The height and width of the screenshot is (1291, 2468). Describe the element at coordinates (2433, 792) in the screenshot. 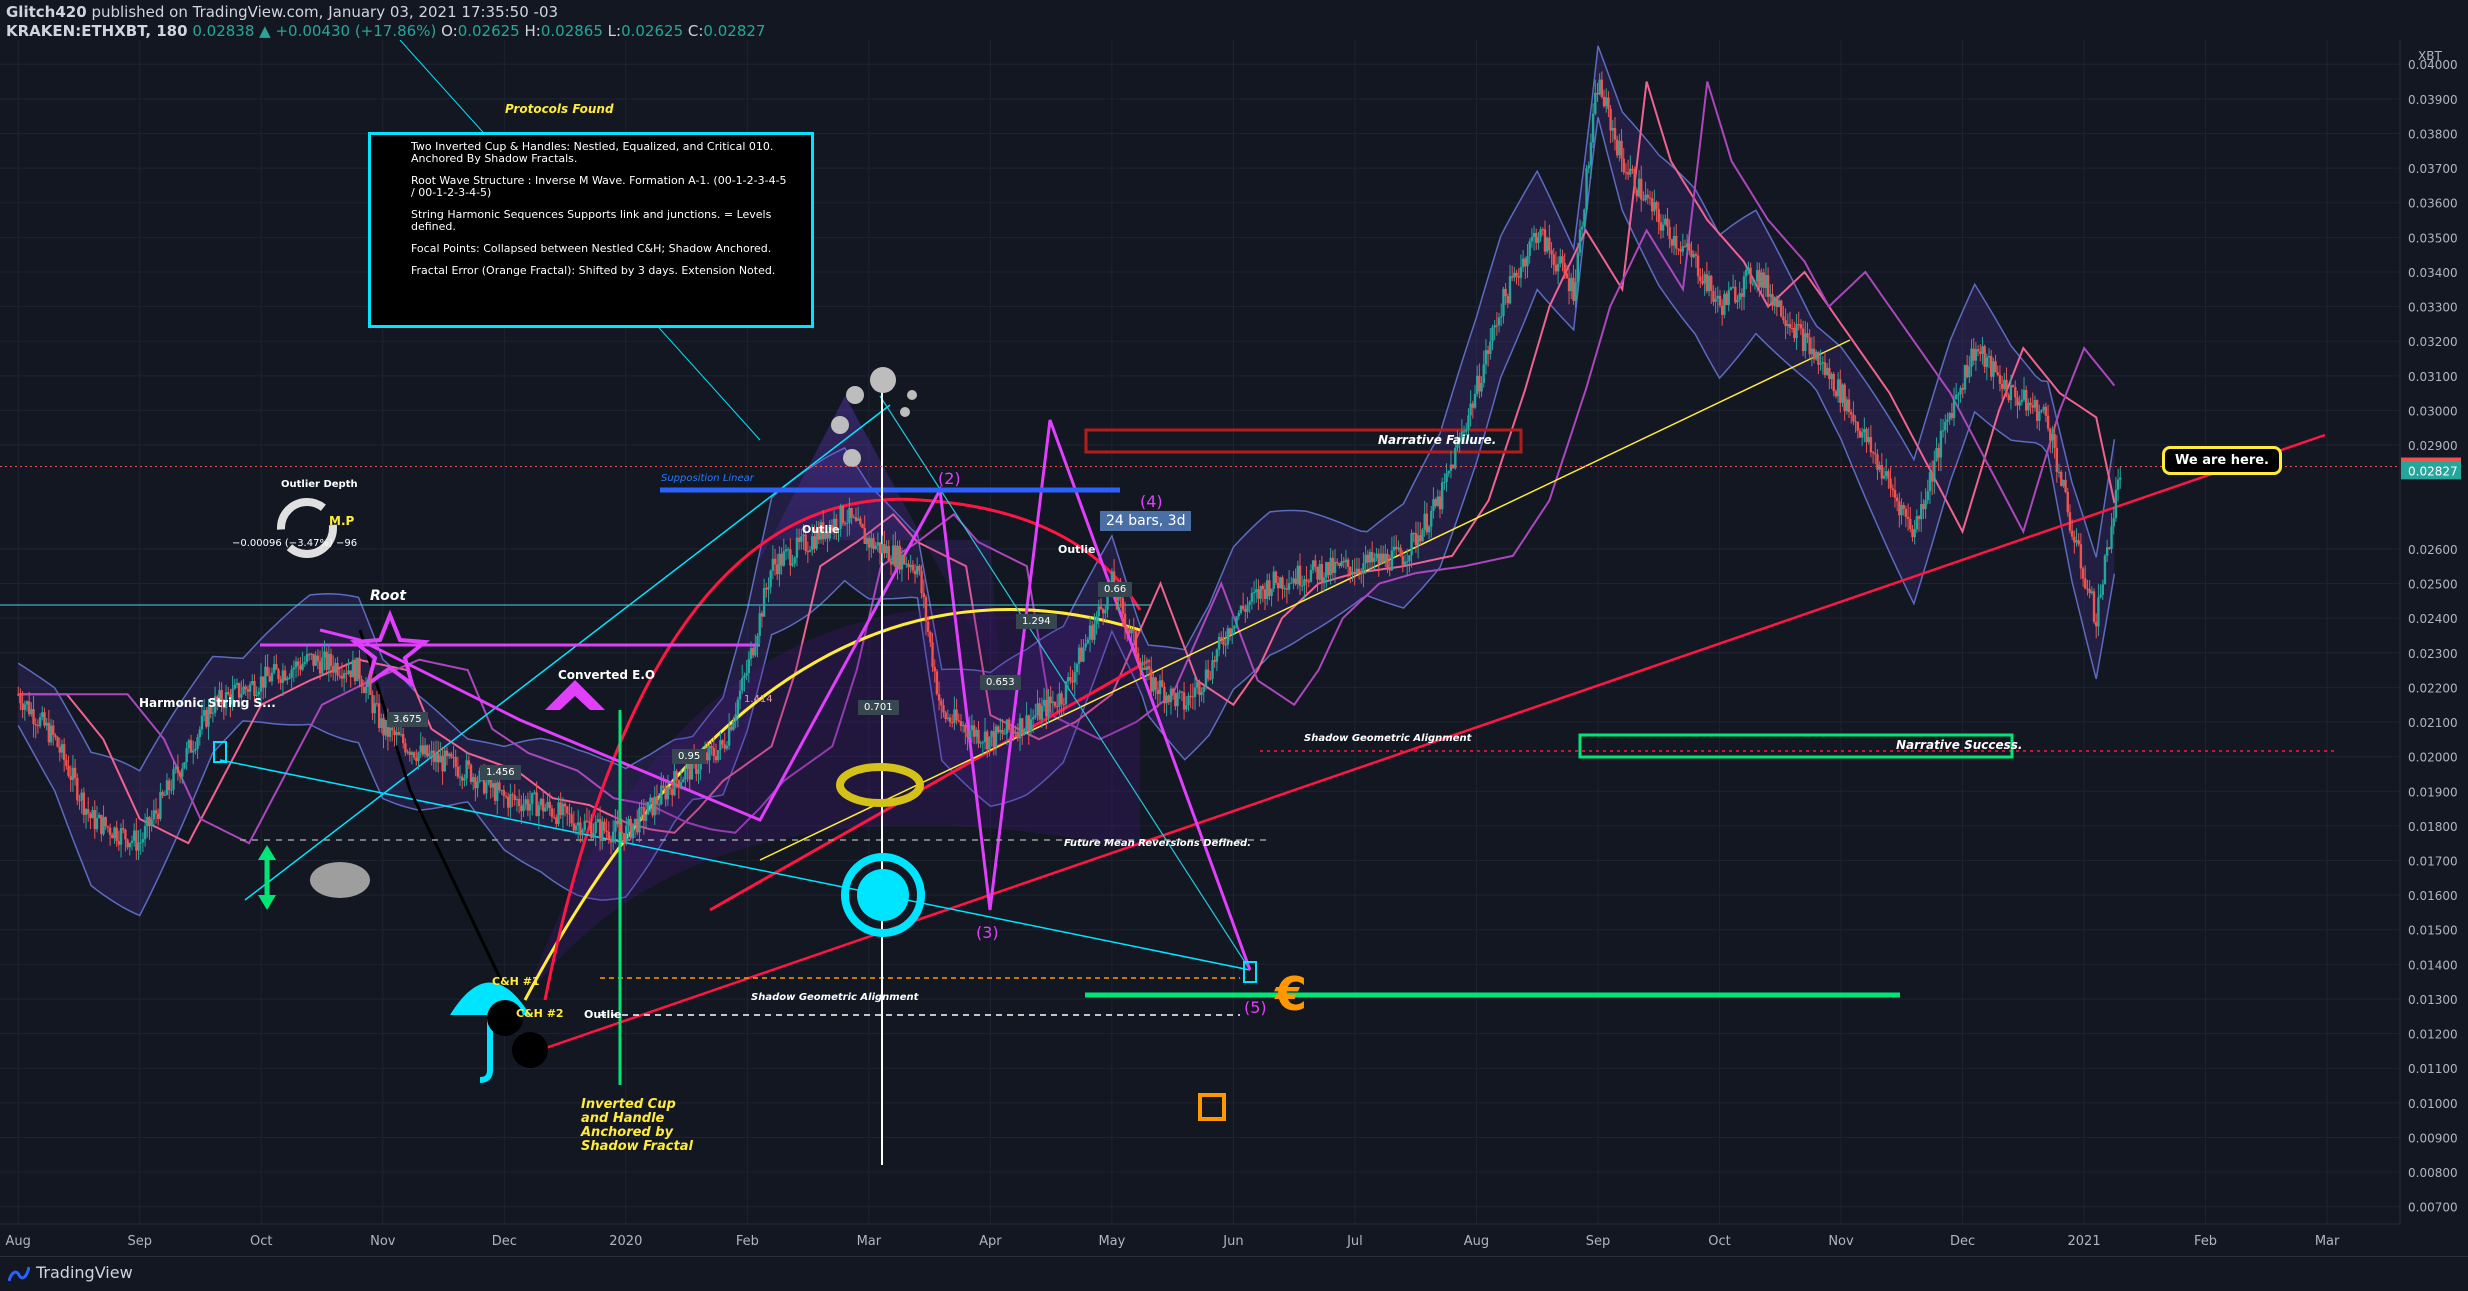

I see `price-tick-label: 0.01900` at that location.